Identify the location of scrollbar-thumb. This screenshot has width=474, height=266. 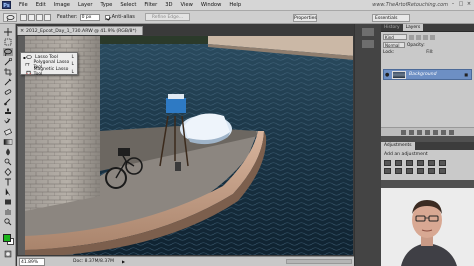
(319, 261).